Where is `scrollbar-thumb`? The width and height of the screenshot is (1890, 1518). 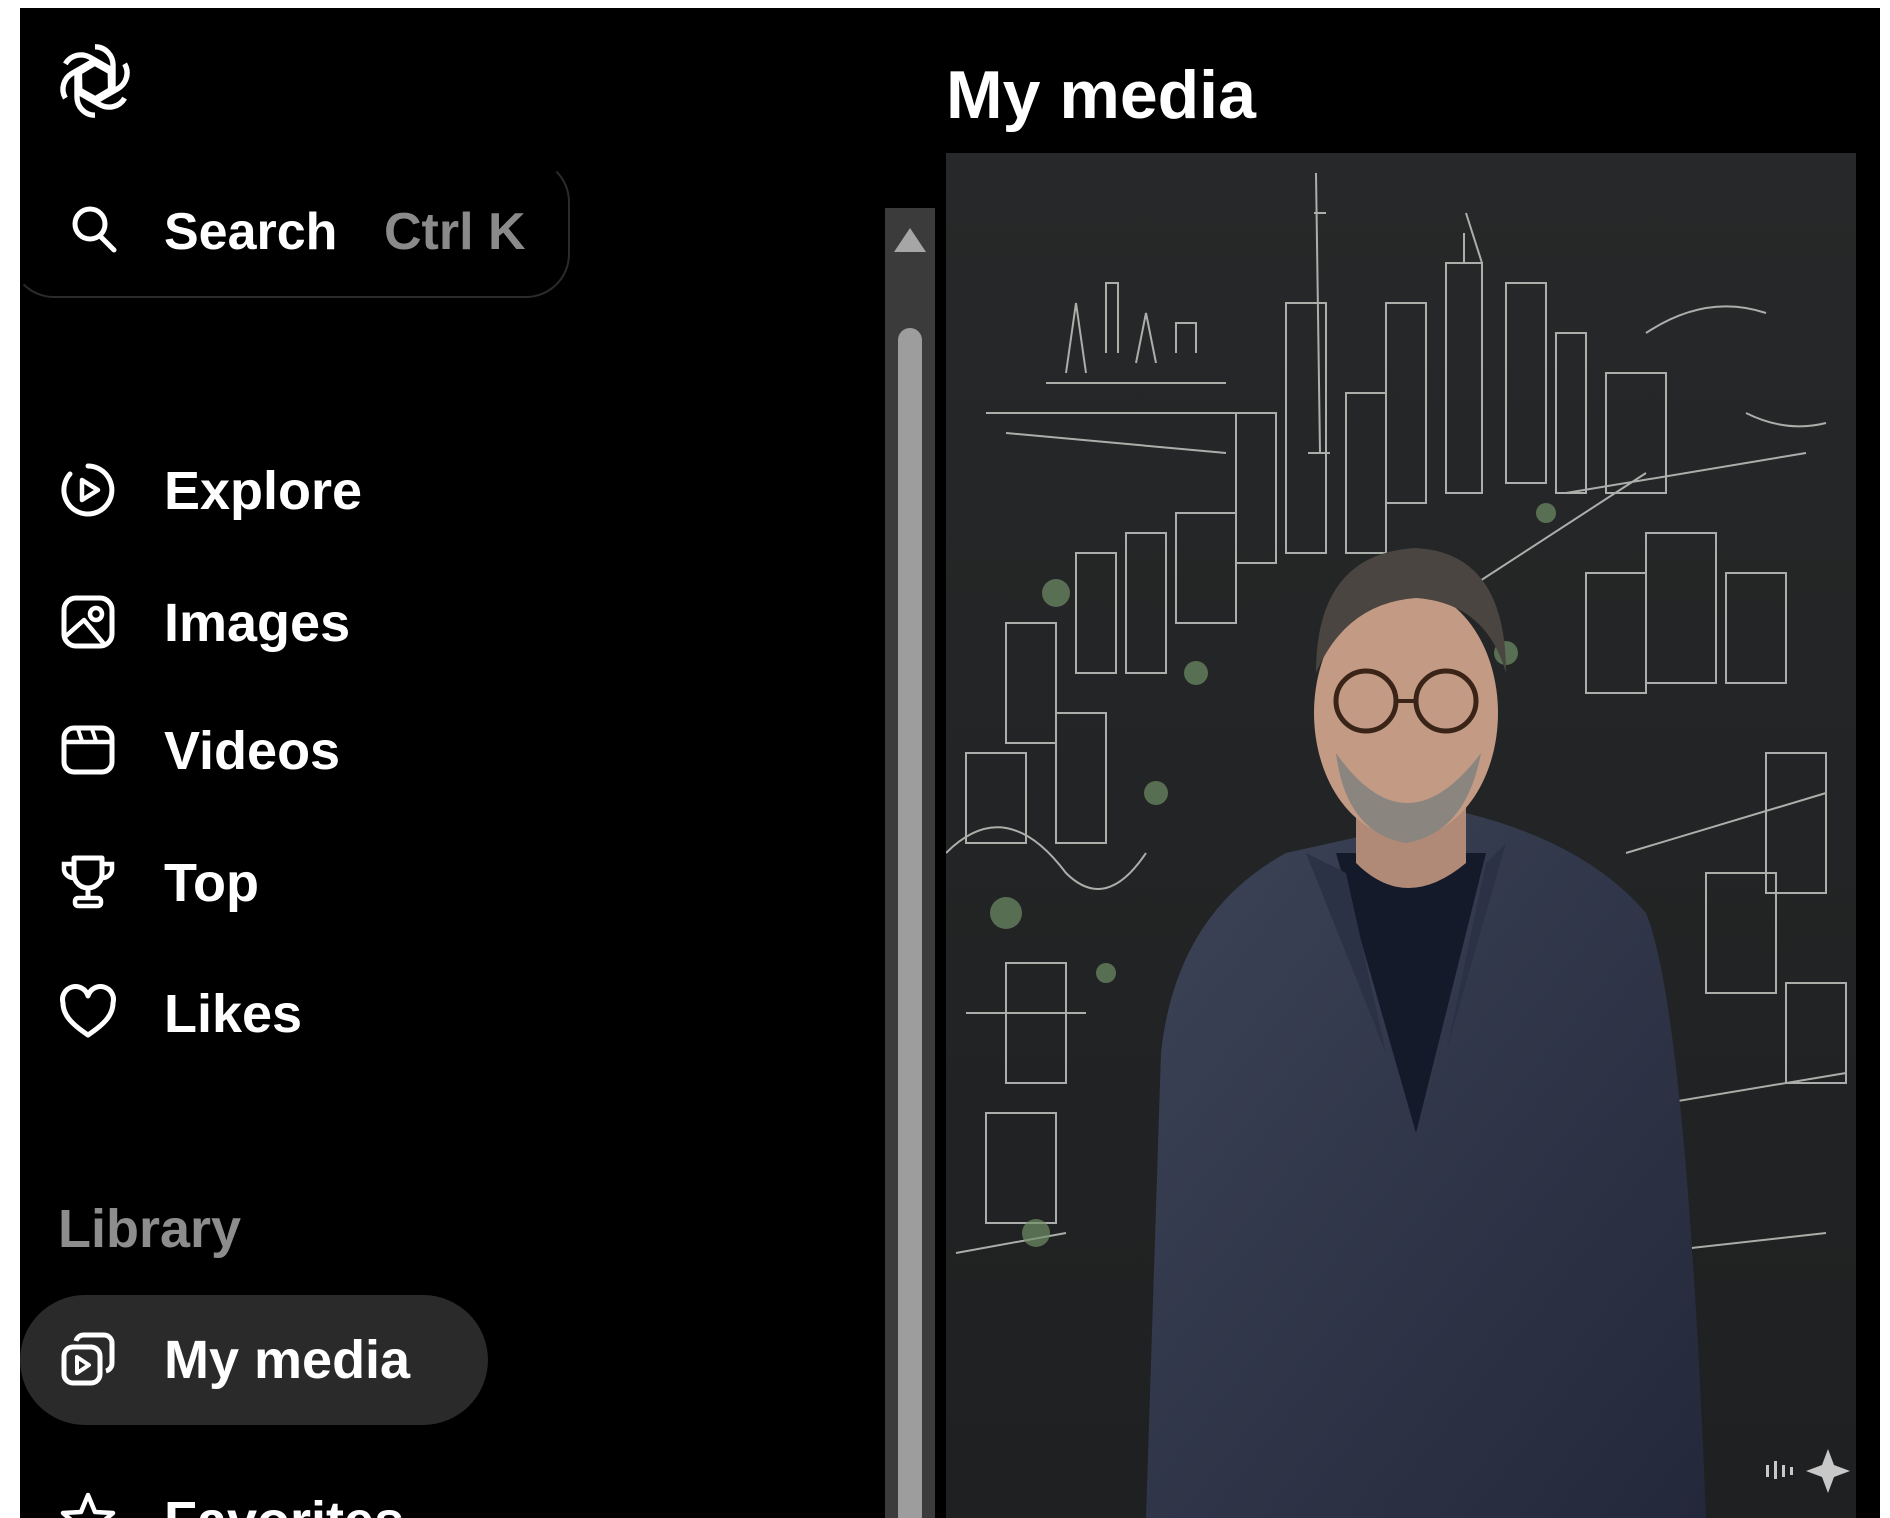
scrollbar-thumb is located at coordinates (910, 923).